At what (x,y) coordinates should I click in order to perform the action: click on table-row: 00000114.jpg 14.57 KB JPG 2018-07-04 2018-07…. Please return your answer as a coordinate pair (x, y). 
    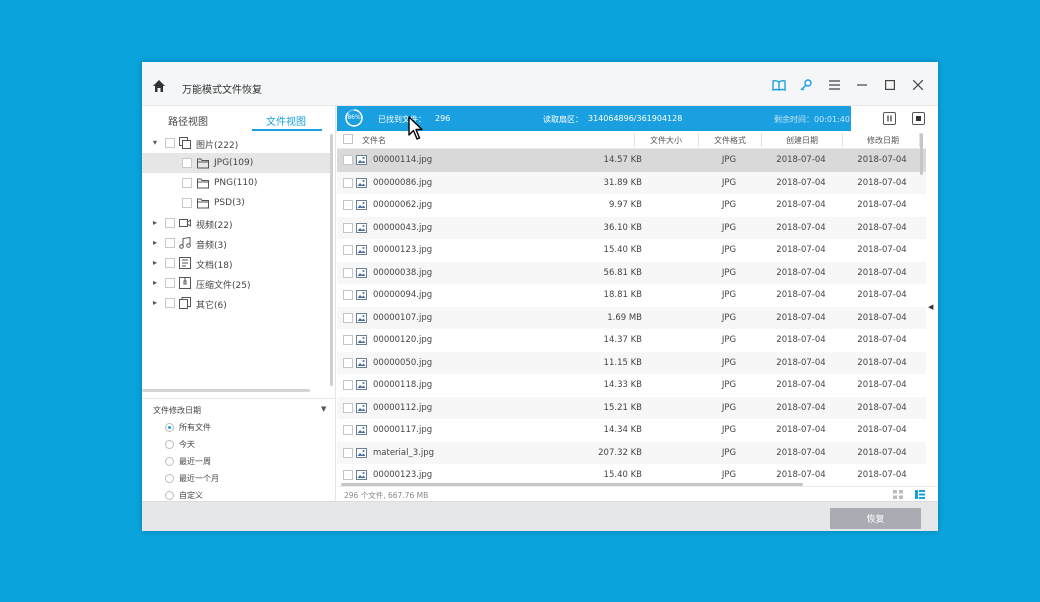
    Looking at the image, I should click on (631, 160).